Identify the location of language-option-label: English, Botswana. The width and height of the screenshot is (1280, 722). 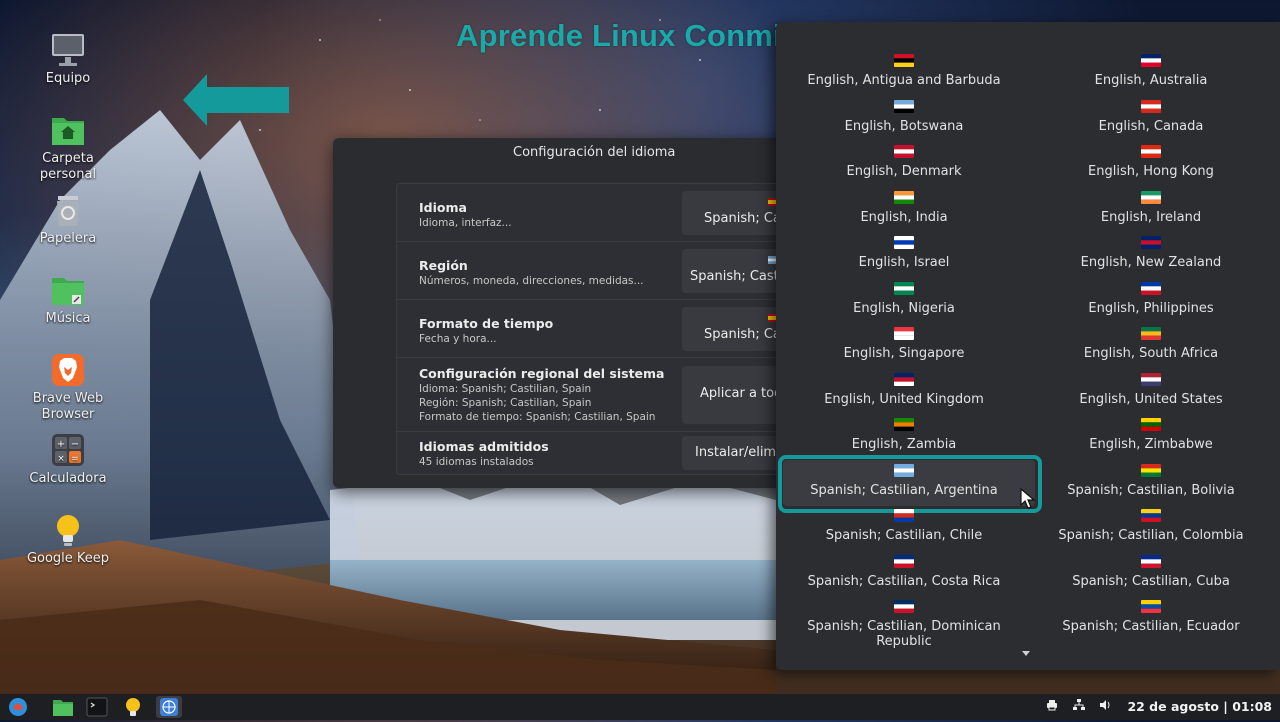
(904, 126).